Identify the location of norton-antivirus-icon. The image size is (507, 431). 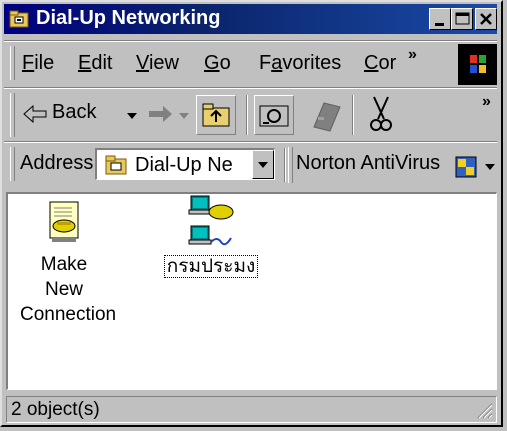
(466, 167).